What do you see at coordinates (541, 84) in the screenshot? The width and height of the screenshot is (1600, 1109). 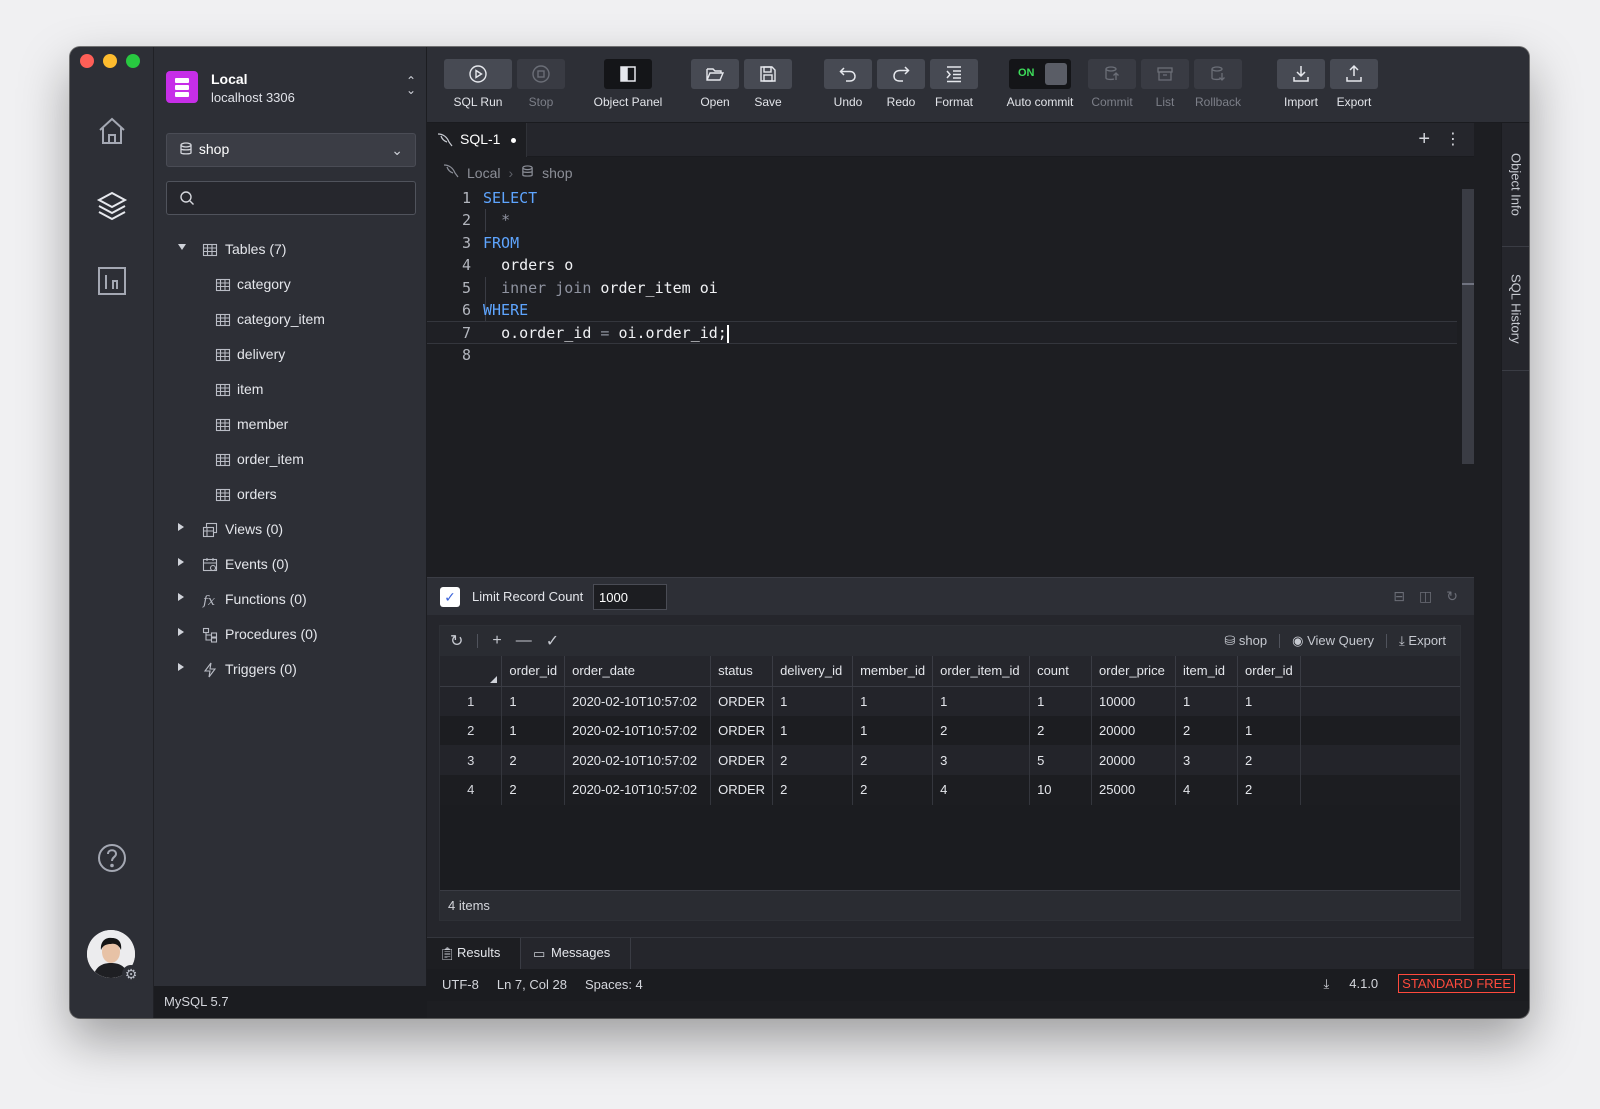 I see `stop-button: Stop` at bounding box center [541, 84].